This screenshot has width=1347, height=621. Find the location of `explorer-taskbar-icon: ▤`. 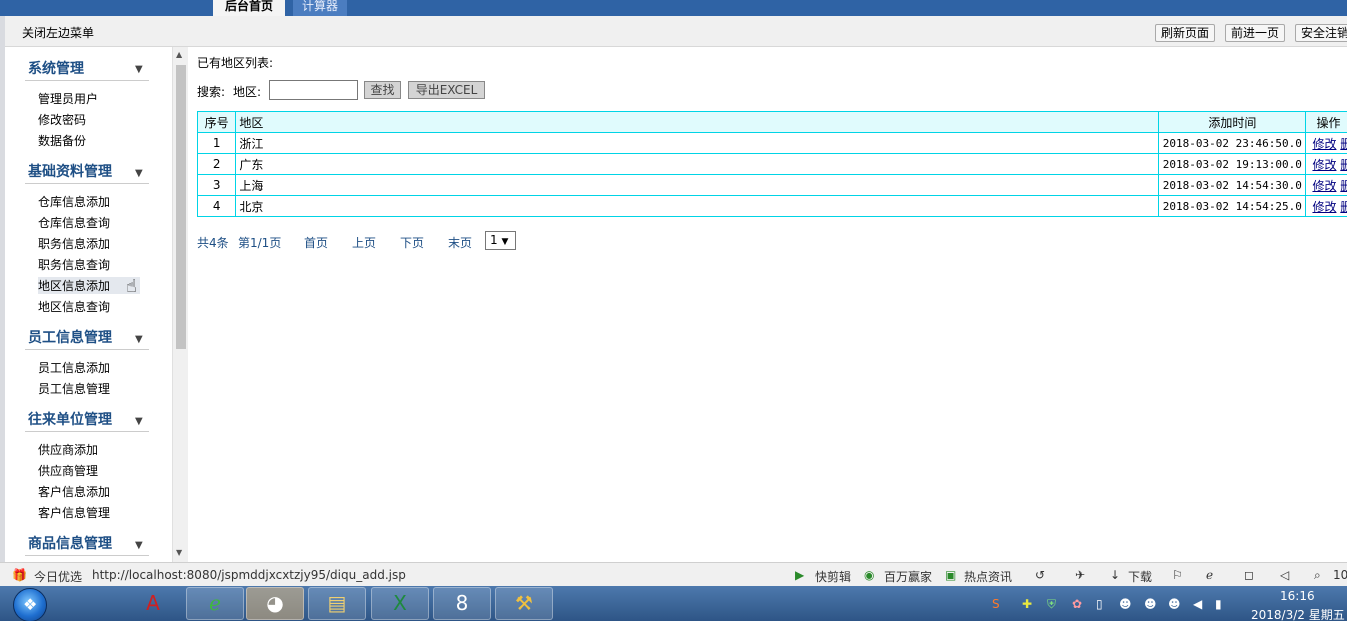

explorer-taskbar-icon: ▤ is located at coordinates (337, 603).